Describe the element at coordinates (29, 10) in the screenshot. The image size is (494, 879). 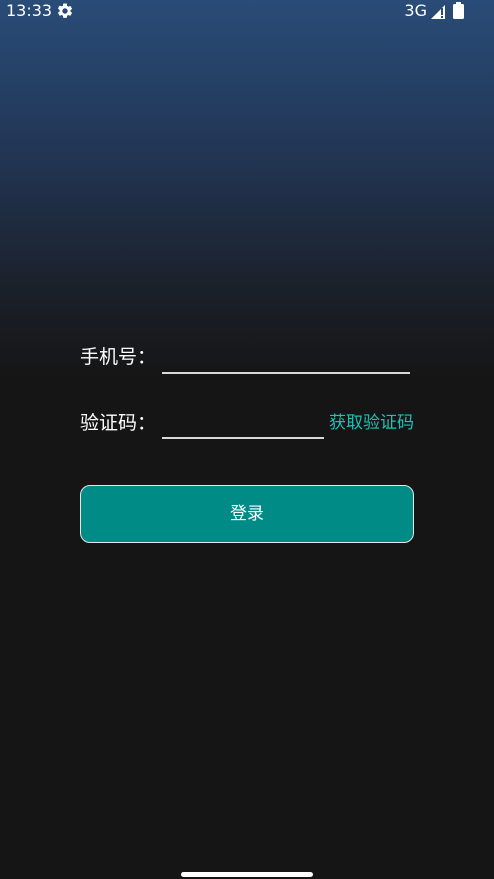
I see `status-time: 13:33` at that location.